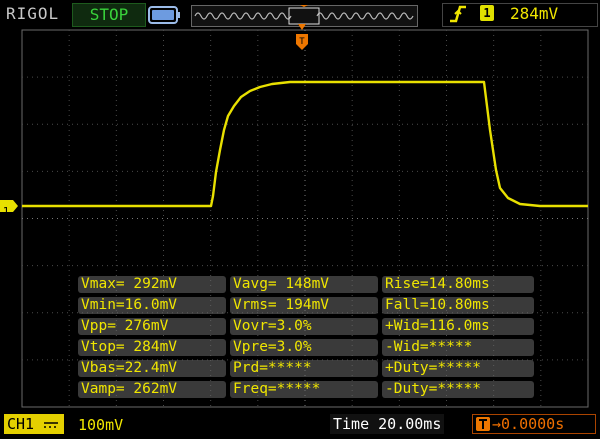  What do you see at coordinates (152, 305) in the screenshot?
I see `measurement-cell: Vmin=16.0mV` at bounding box center [152, 305].